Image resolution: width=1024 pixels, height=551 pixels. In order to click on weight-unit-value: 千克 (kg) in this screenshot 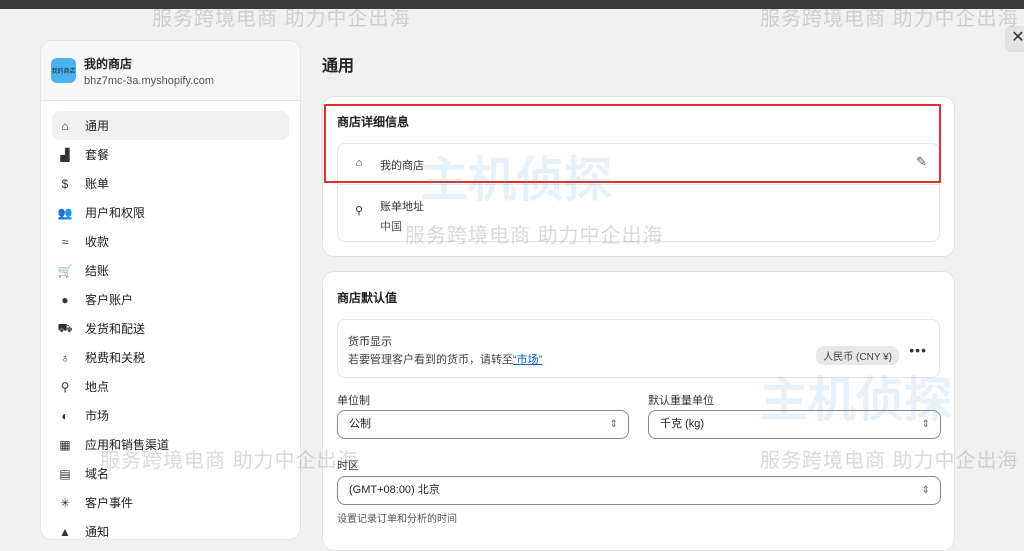, I will do `click(682, 424)`.